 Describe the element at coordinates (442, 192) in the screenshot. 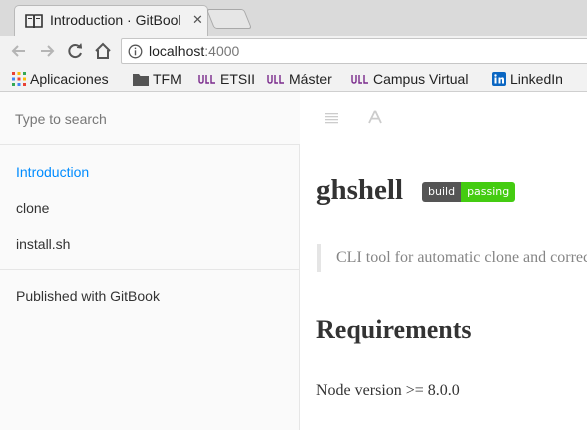

I see `badge-label: build` at that location.